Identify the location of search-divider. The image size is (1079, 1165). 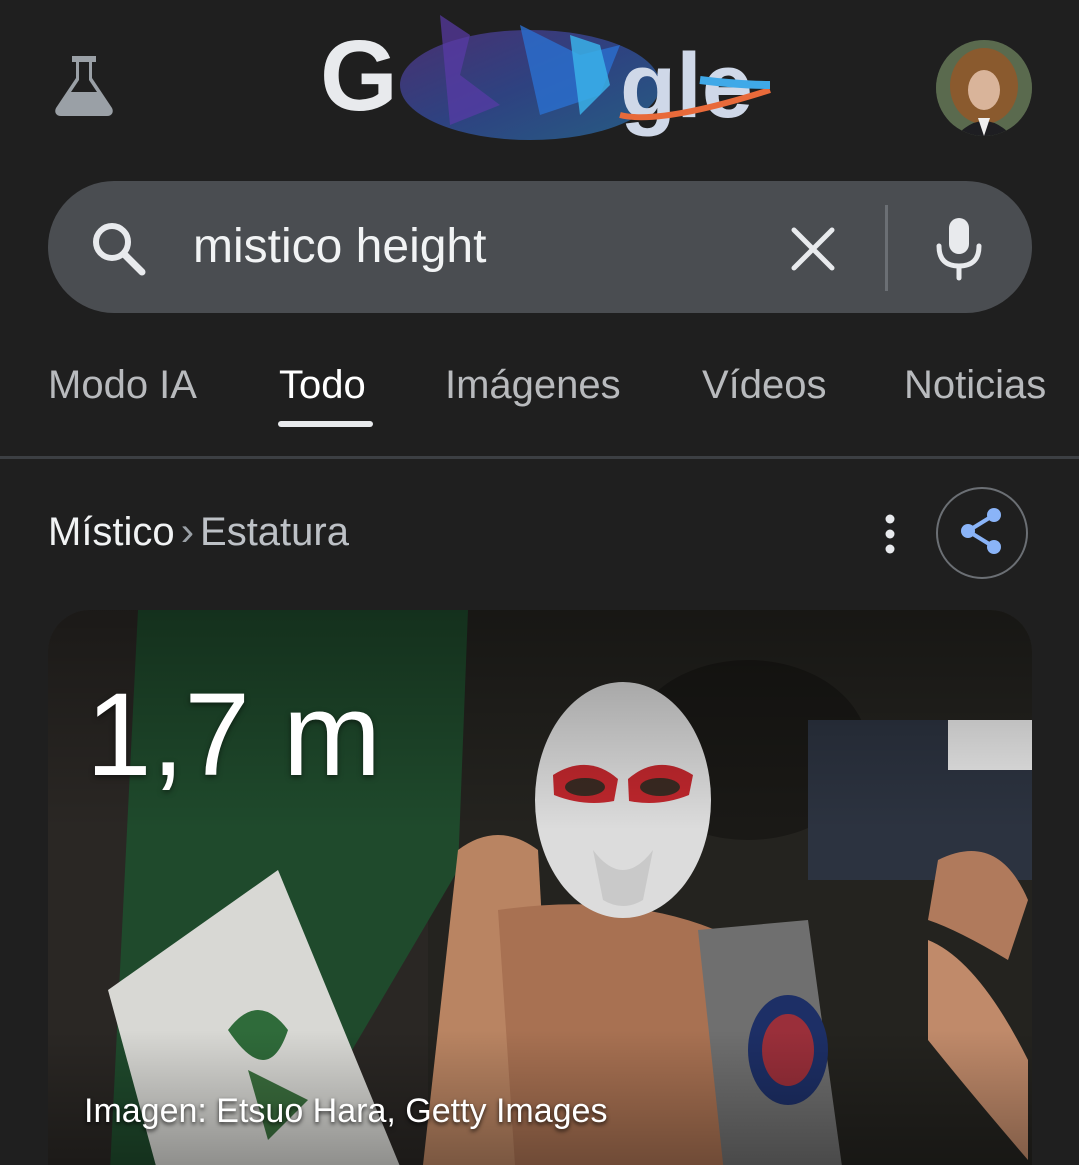
(886, 248).